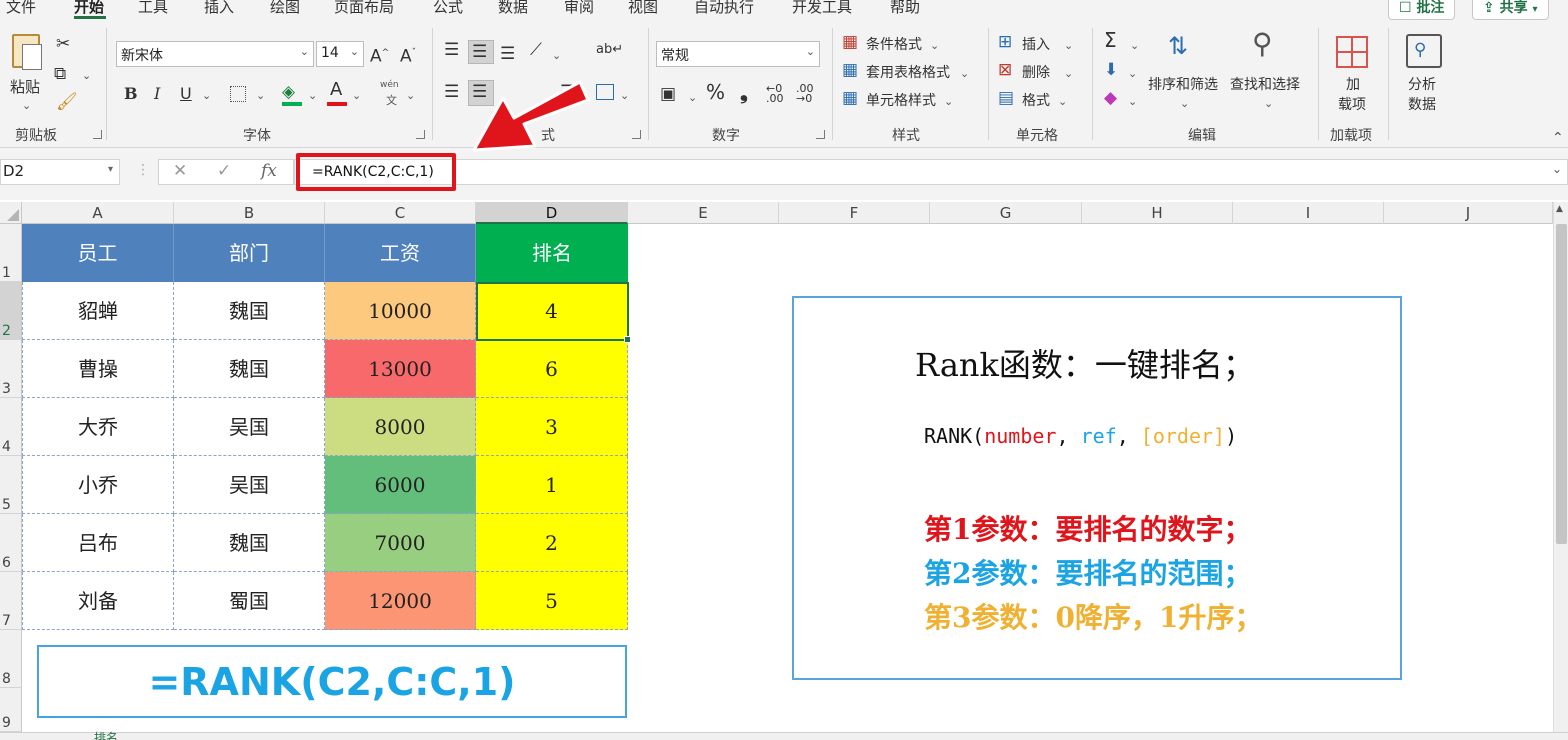  What do you see at coordinates (63, 44) in the screenshot?
I see `cut-icon: ✂` at bounding box center [63, 44].